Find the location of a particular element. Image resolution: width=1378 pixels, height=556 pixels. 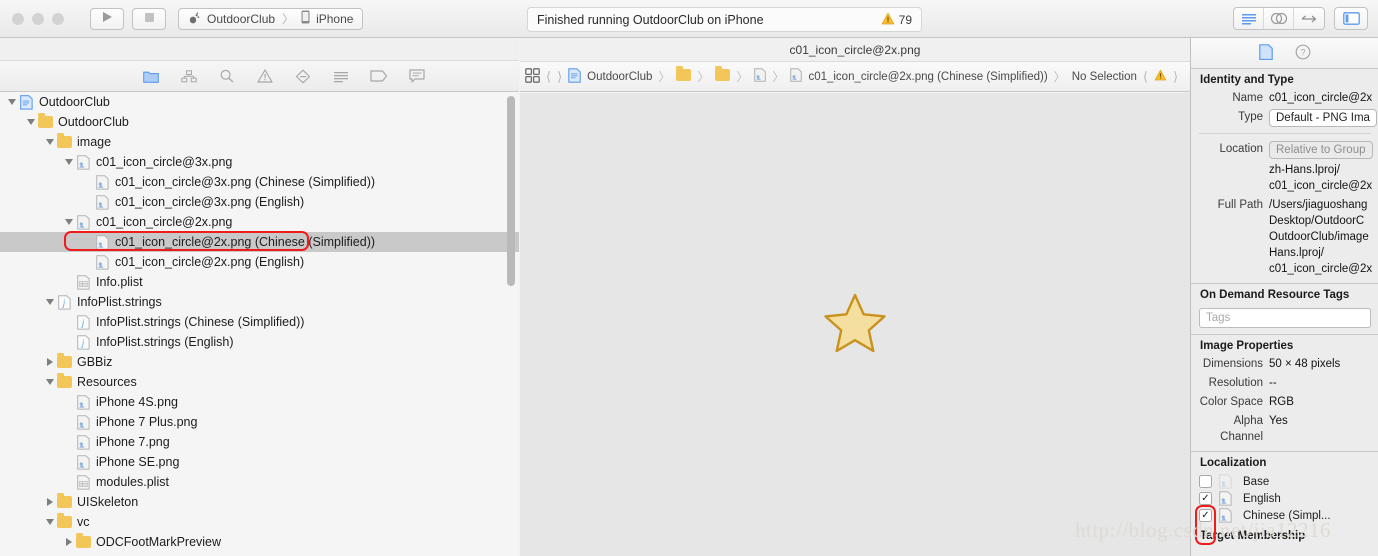

tree-row: image is located at coordinates (259, 142).